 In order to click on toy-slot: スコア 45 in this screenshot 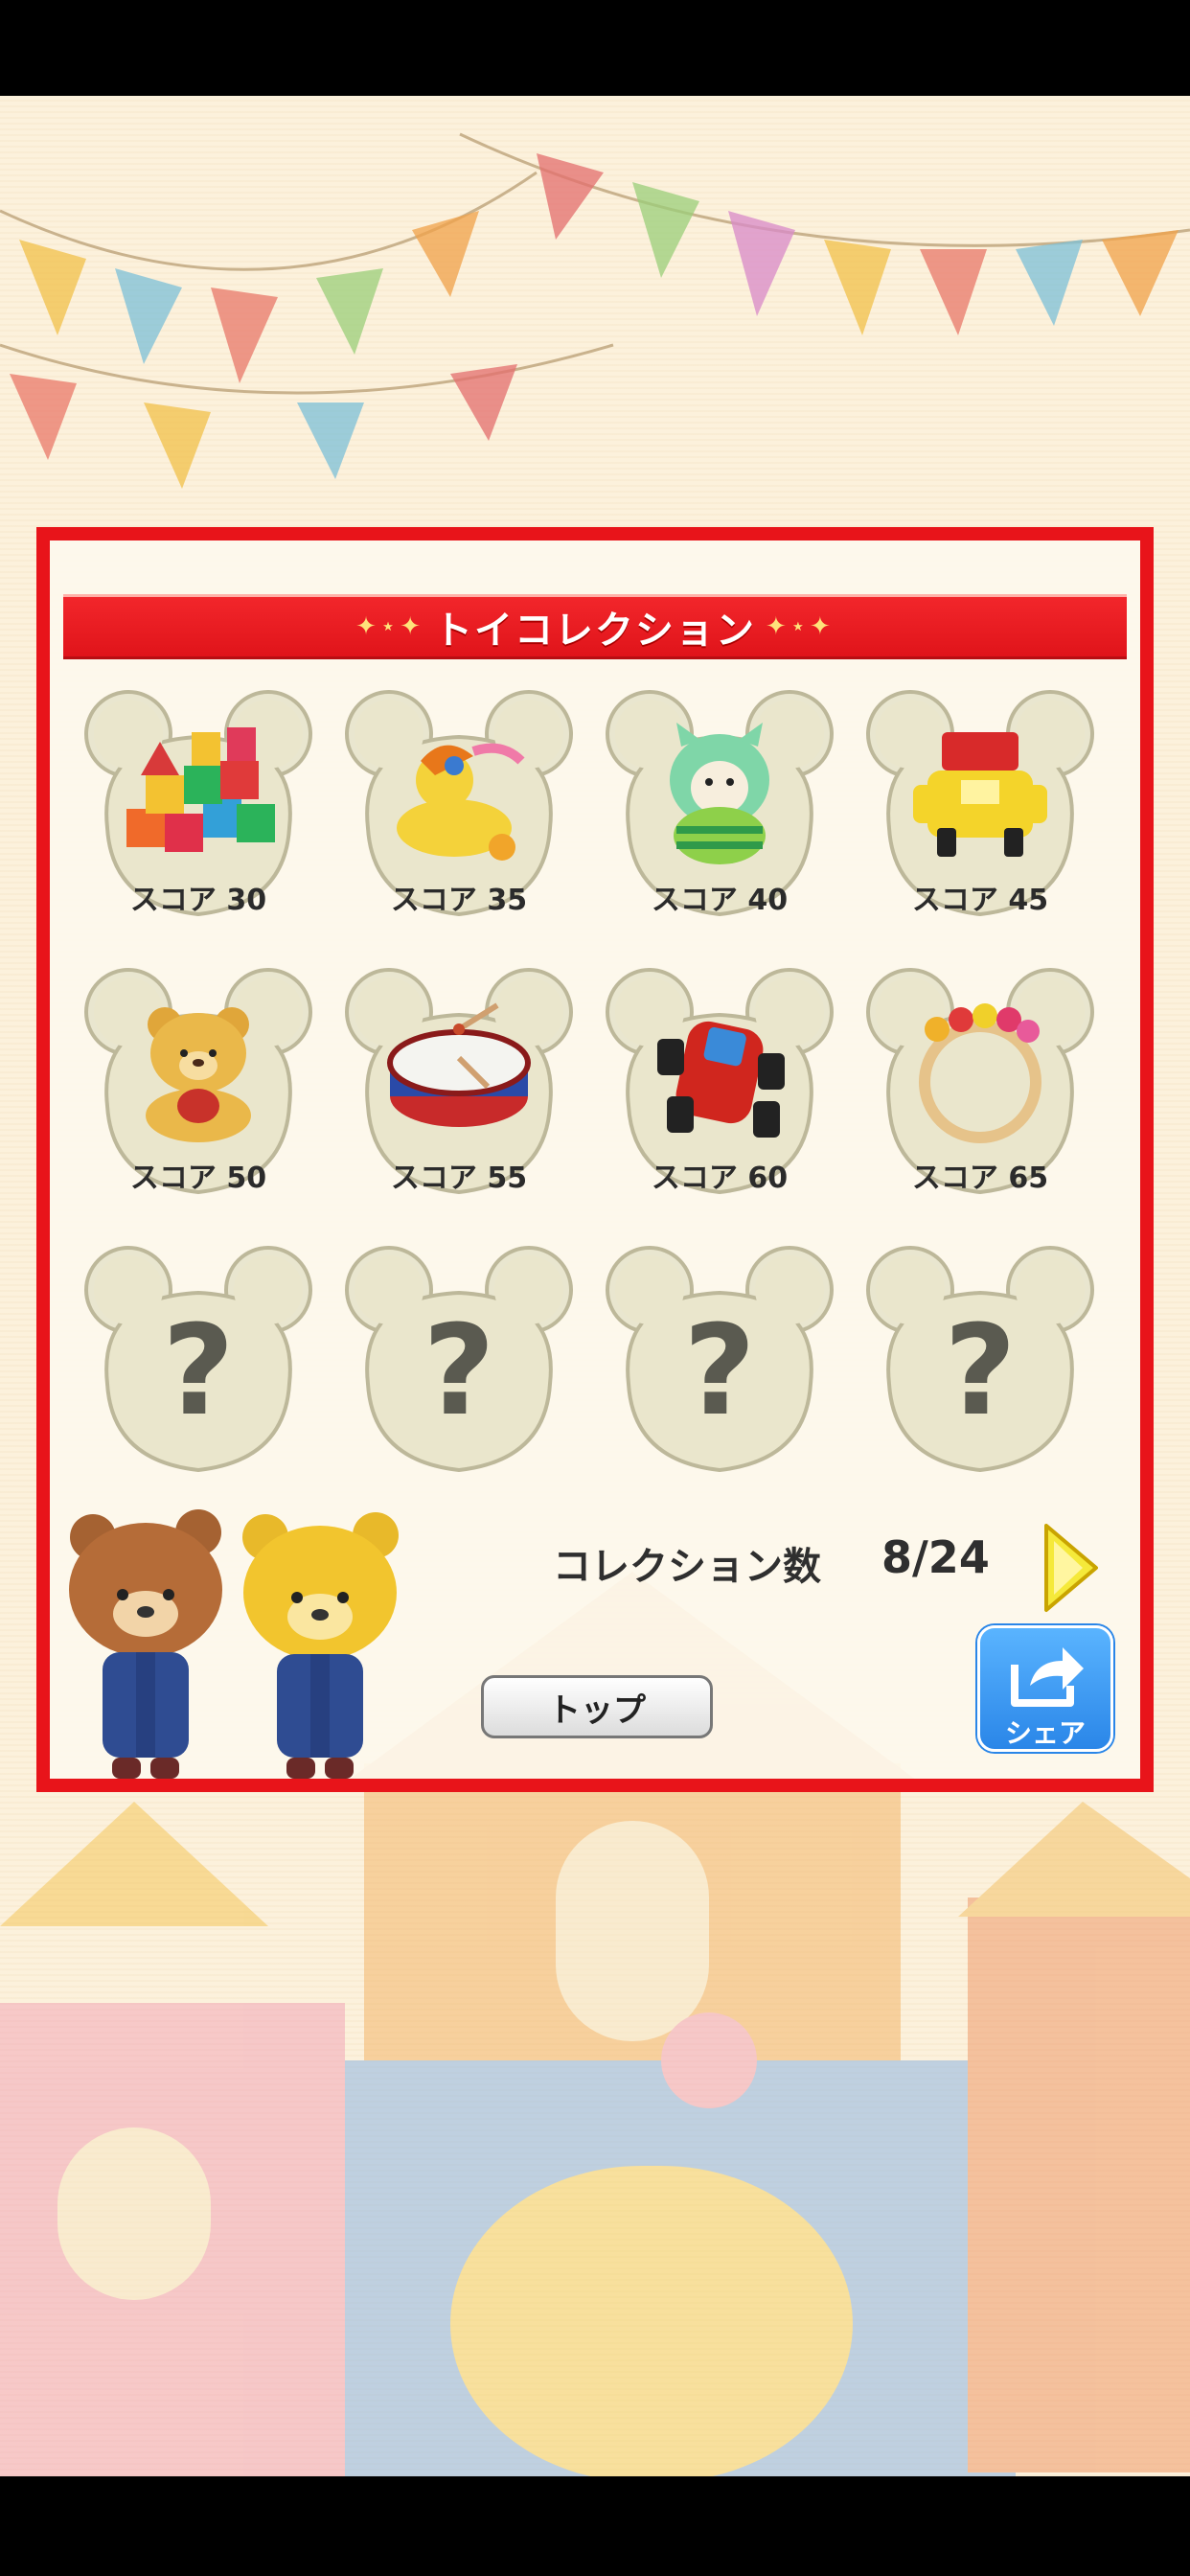, I will do `click(980, 804)`.